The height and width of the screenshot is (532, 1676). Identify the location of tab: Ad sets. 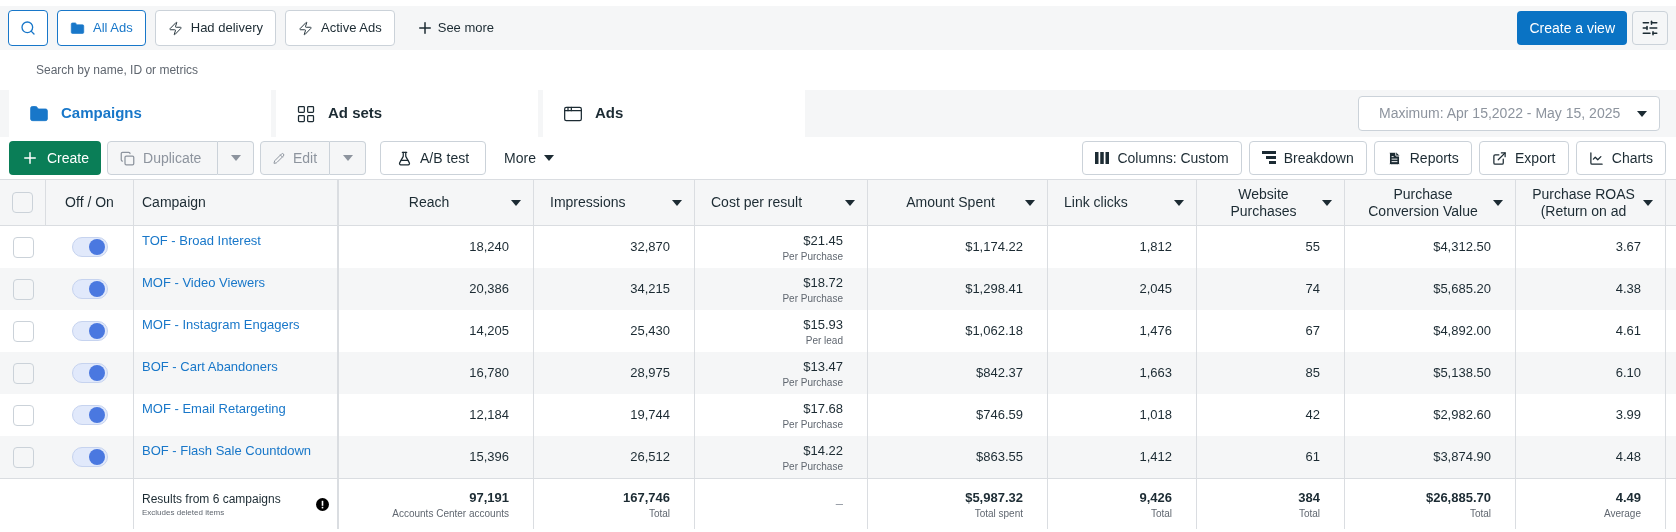
(407, 113).